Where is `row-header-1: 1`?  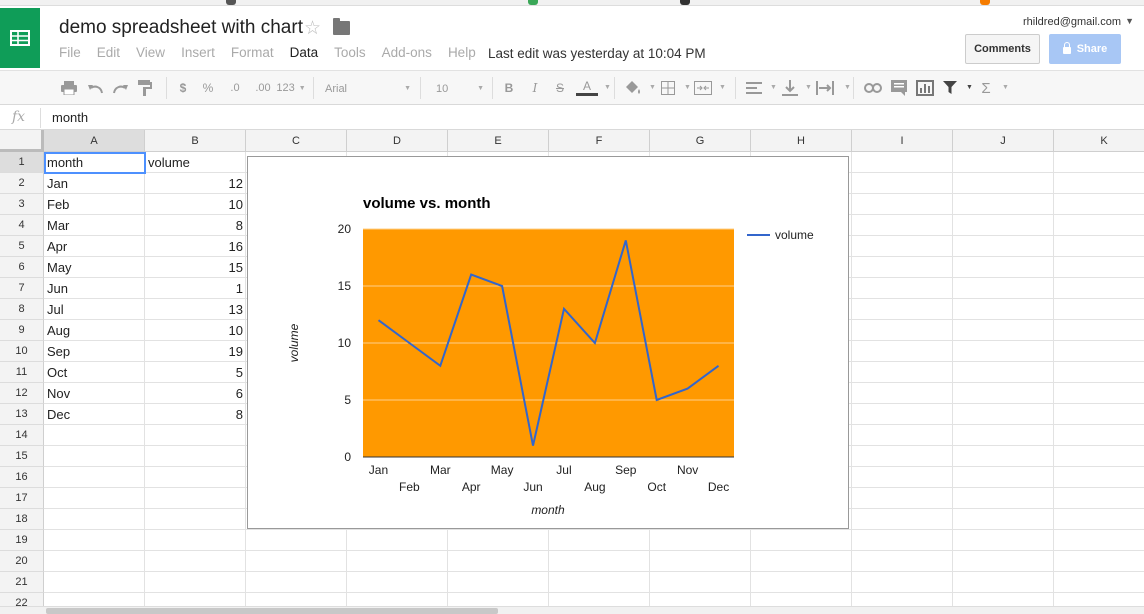 row-header-1: 1 is located at coordinates (22, 162).